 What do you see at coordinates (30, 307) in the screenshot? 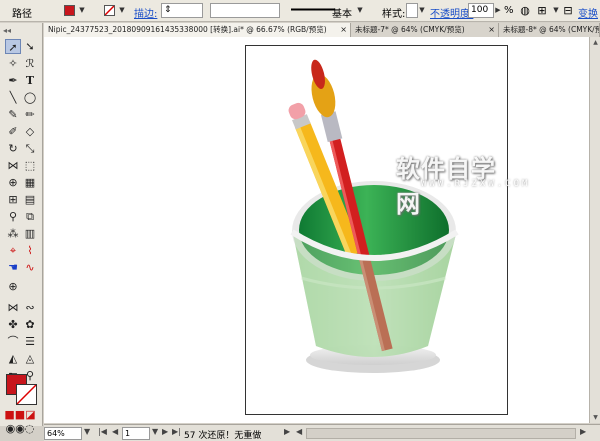
I see `twirl-tool-icon: ∾` at bounding box center [30, 307].